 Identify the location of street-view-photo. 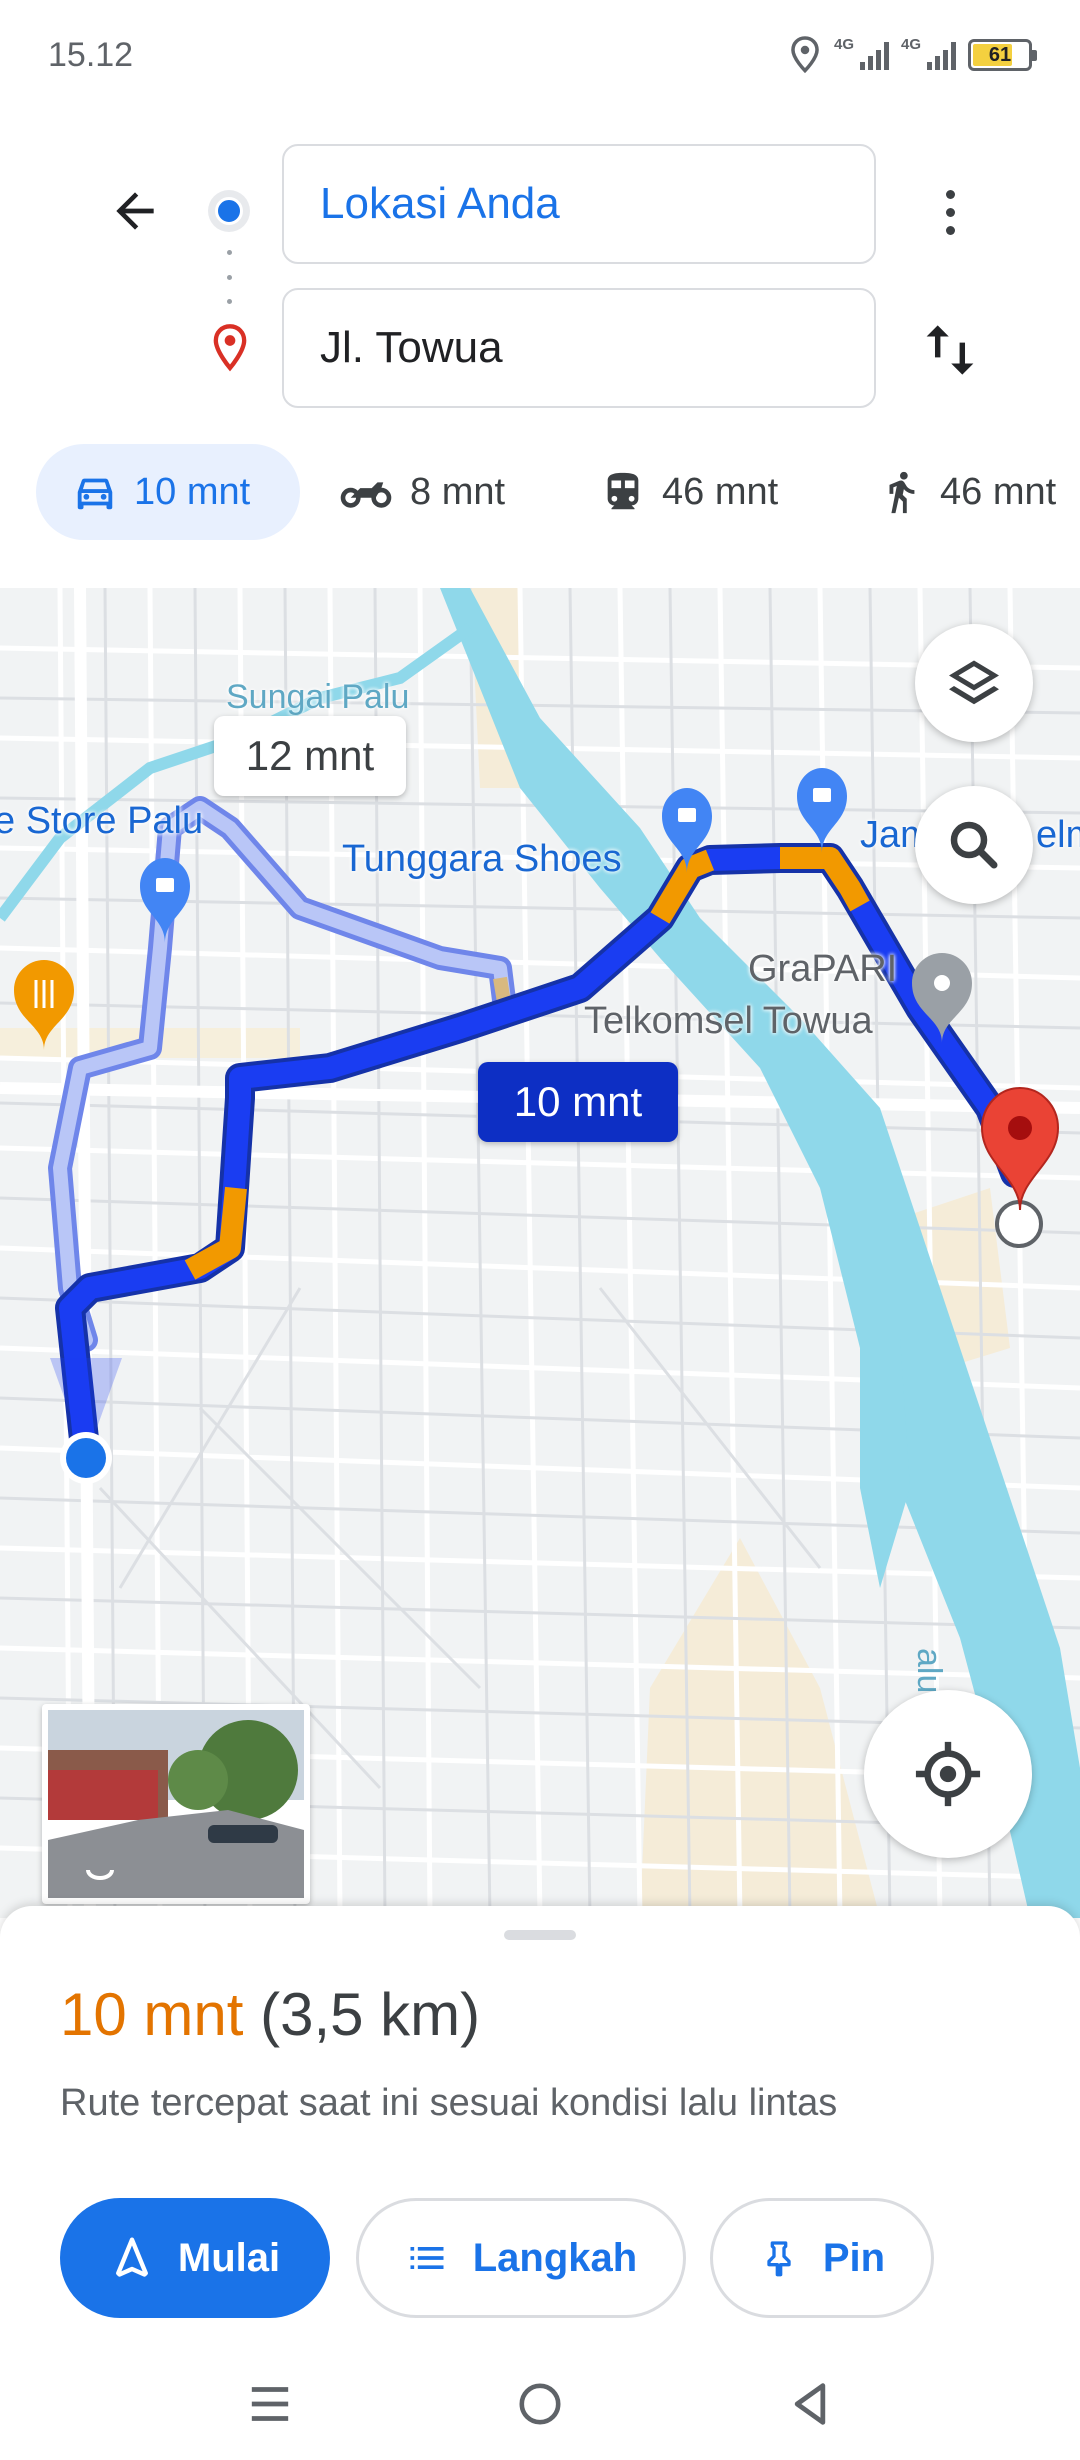
(176, 1804).